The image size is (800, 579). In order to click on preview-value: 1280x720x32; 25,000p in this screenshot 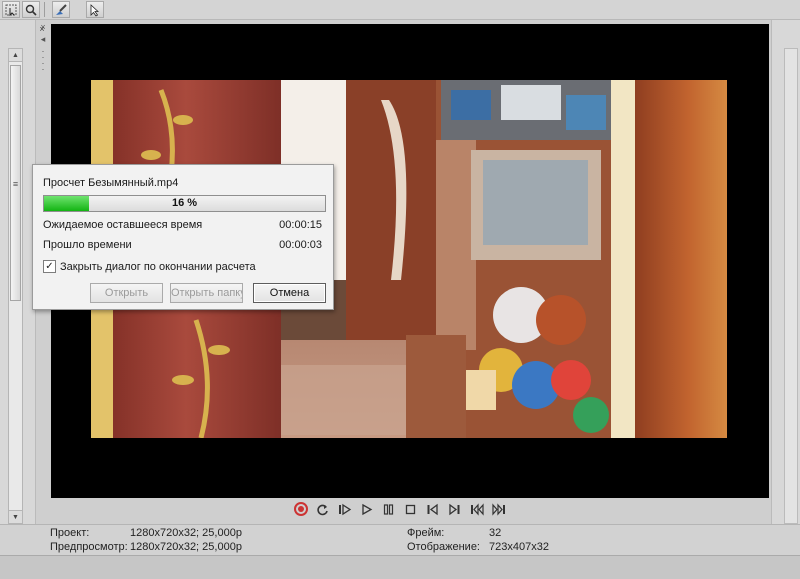, I will do `click(186, 547)`.